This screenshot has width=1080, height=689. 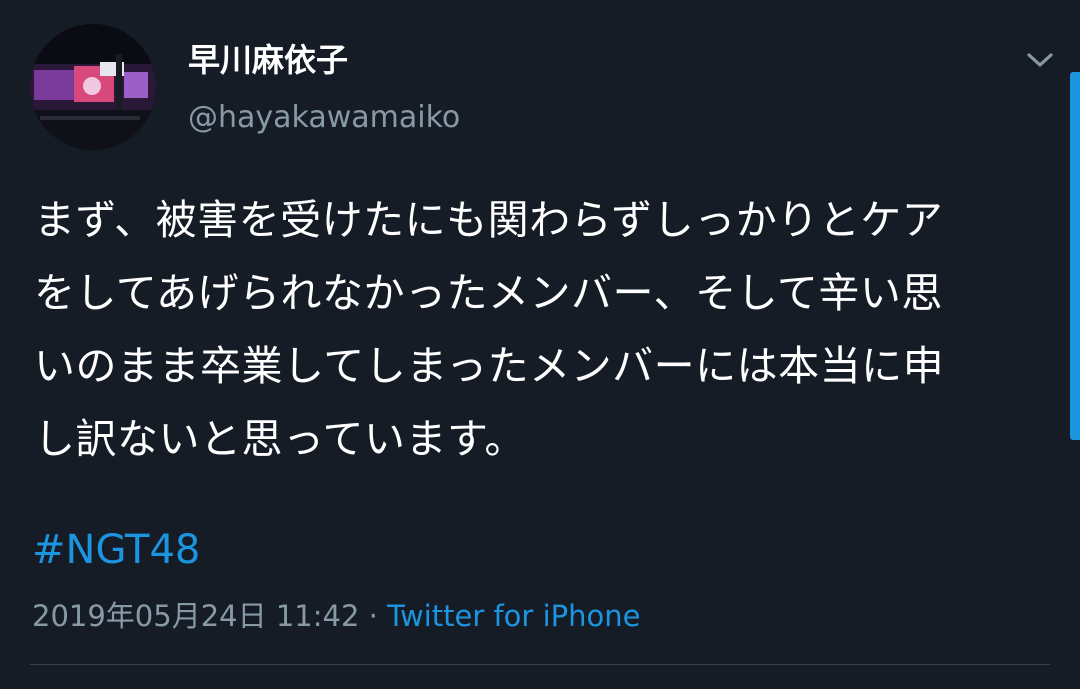 I want to click on chevron-down-icon, so click(x=1040, y=60).